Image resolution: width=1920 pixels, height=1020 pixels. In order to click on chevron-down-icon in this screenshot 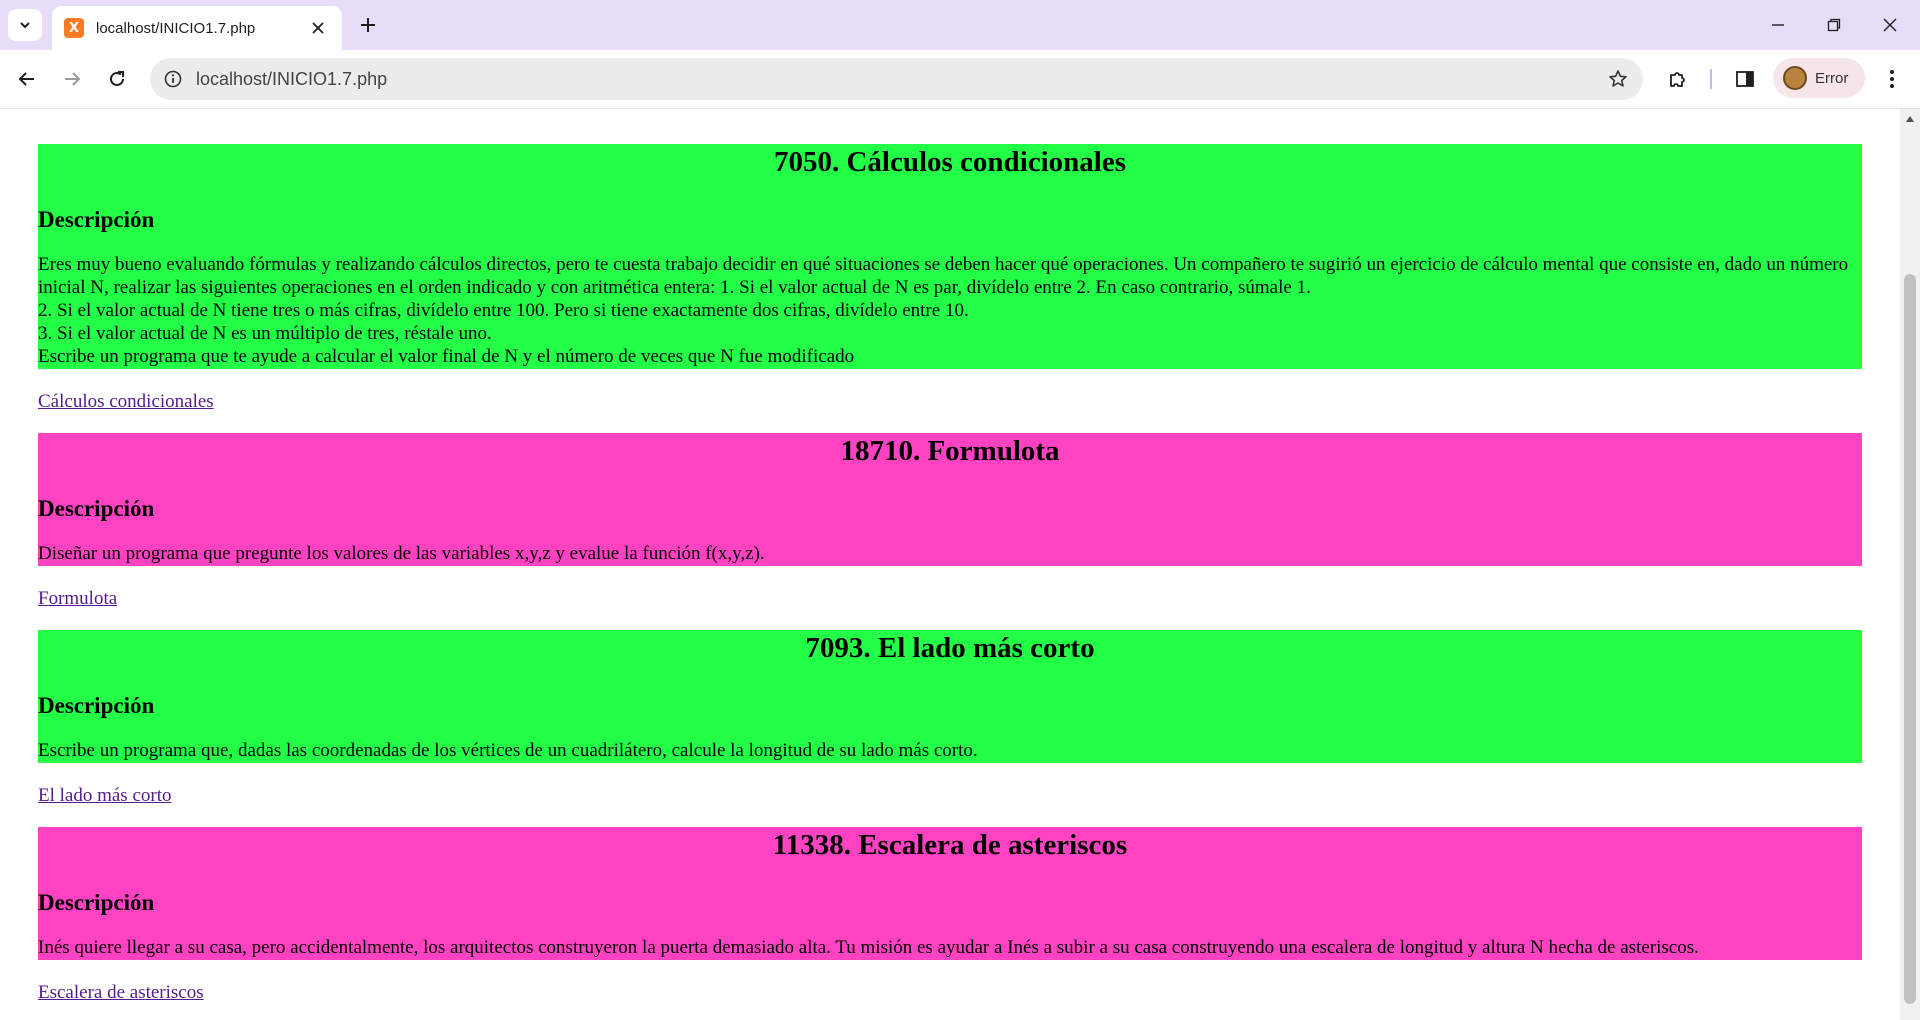, I will do `click(25, 25)`.